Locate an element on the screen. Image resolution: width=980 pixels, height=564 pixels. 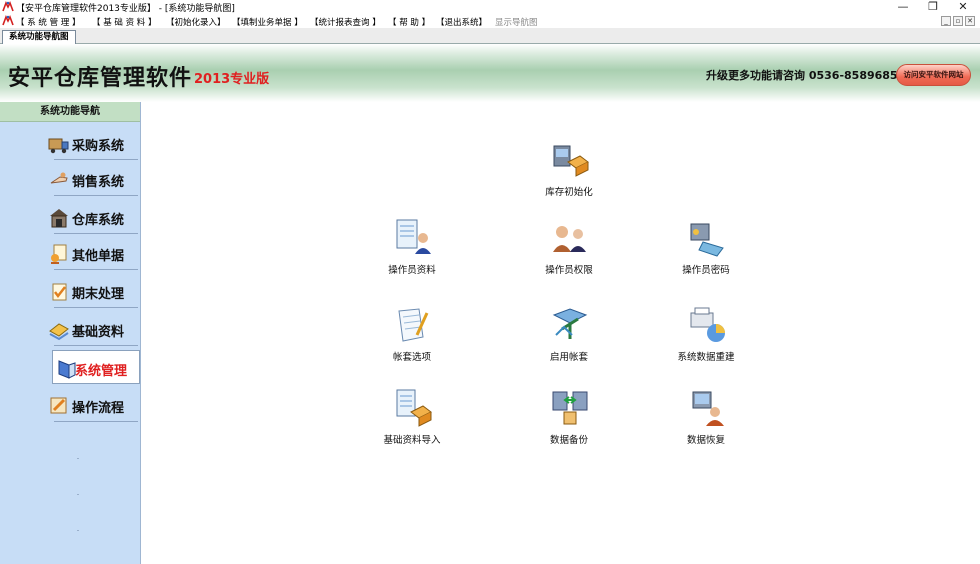
menu-basic-data: 【 基 础 资 料 】 is located at coordinates (124, 22).